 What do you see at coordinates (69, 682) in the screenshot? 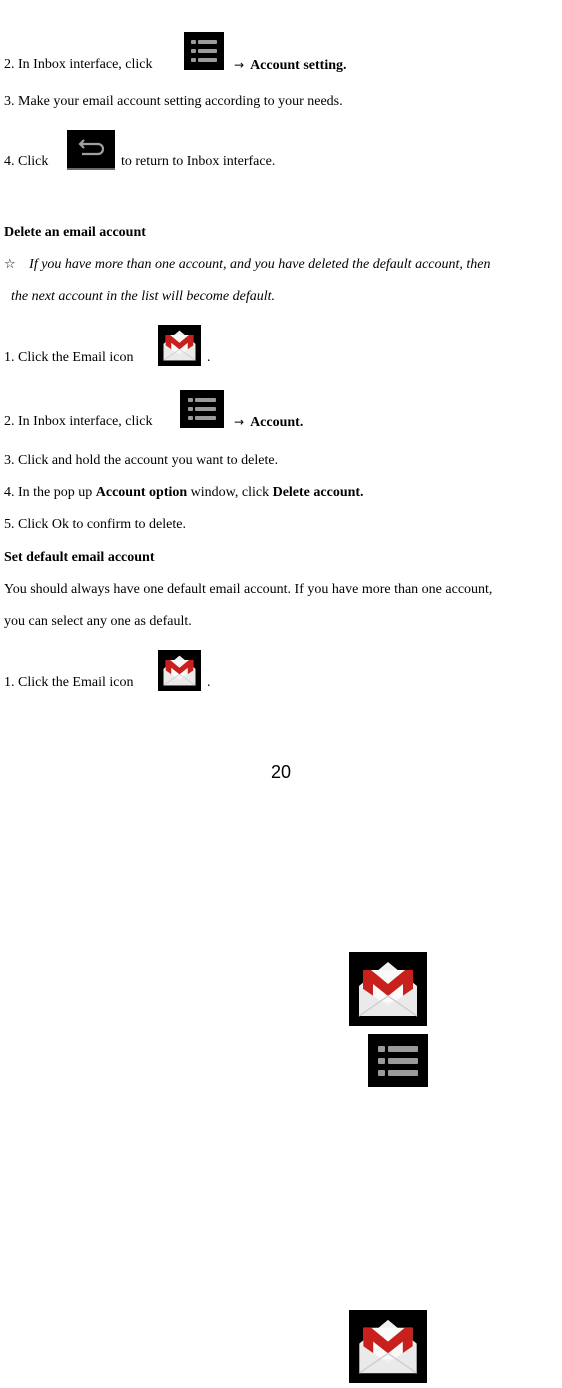
I see `default-step-1-prefix: 1. Click the Email icon` at bounding box center [69, 682].